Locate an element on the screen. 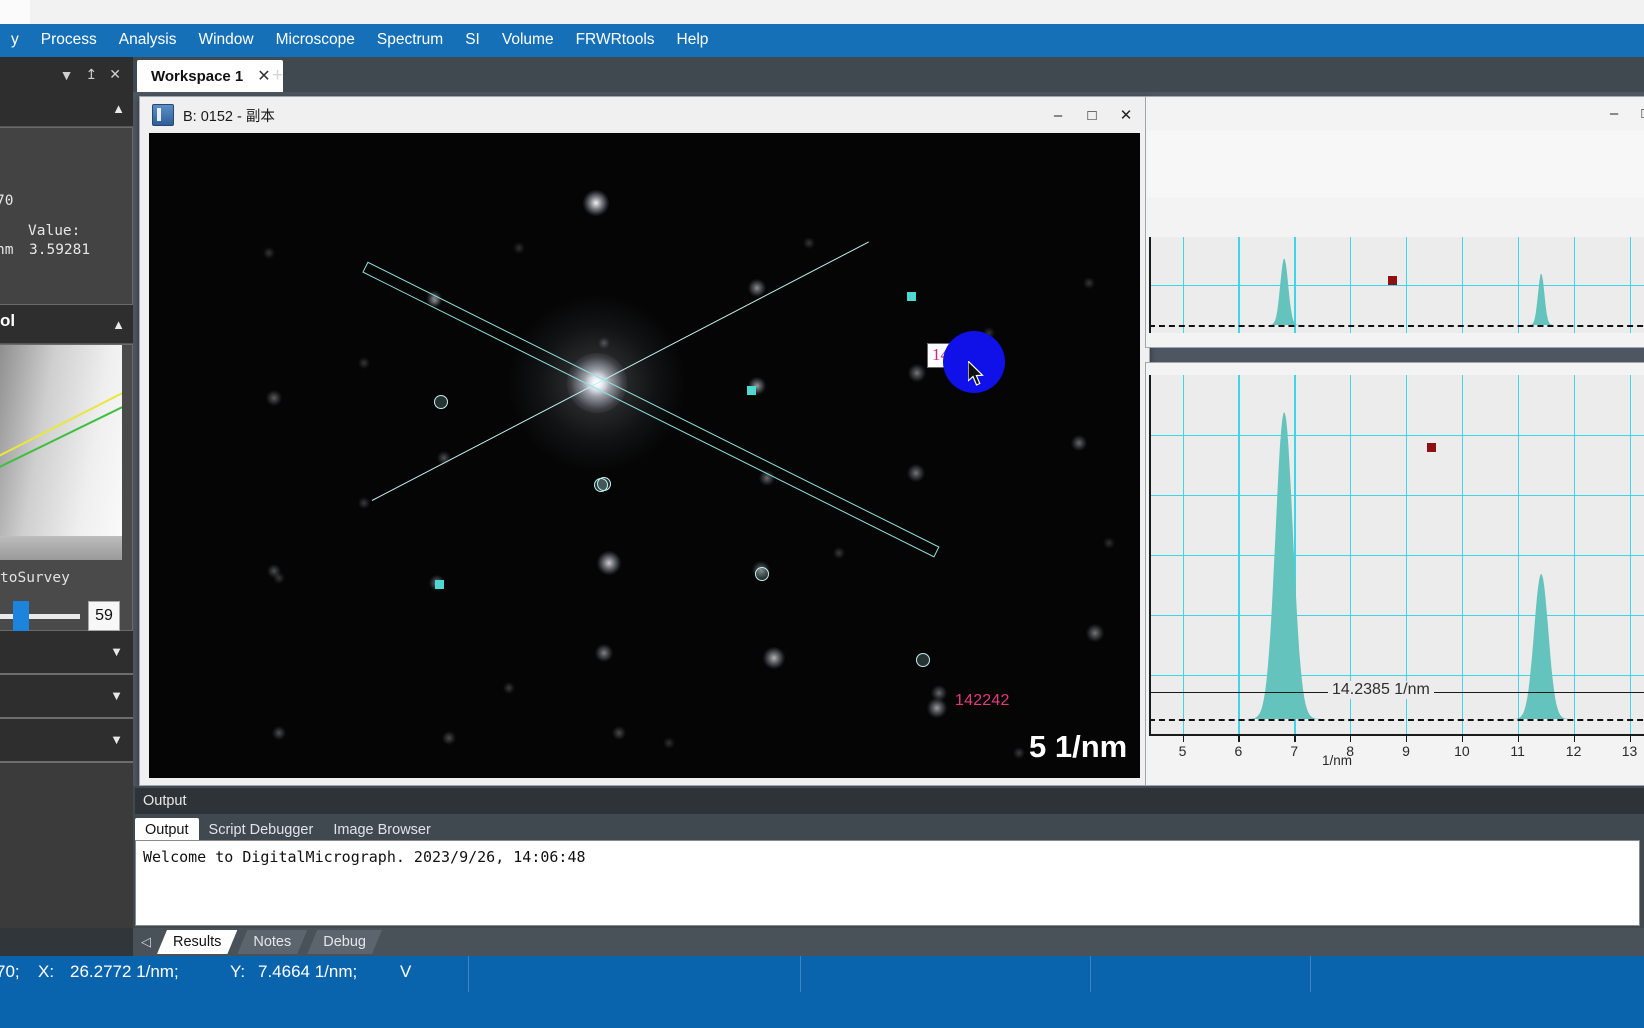 Image resolution: width=1644 pixels, height=1028 pixels. spectrum-main-plot: 14.2385 1/nm is located at coordinates (1396, 555).